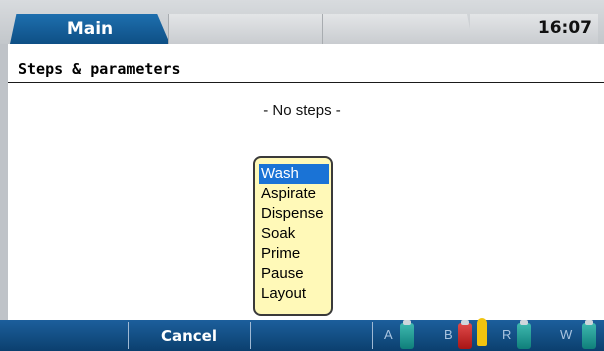  Describe the element at coordinates (294, 214) in the screenshot. I see `menu-item-dispense: Dispense` at that location.